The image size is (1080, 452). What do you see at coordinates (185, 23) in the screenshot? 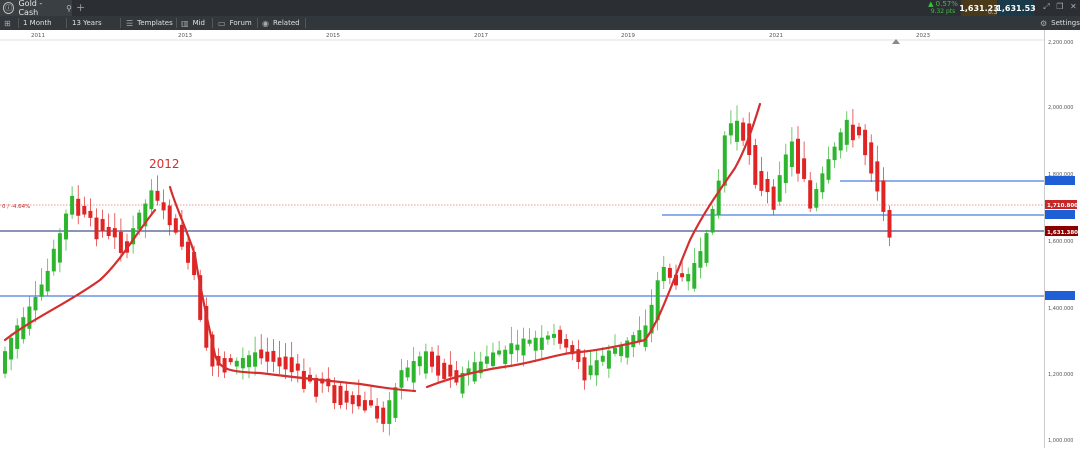
I see `candles-icon: ▥` at bounding box center [185, 23].